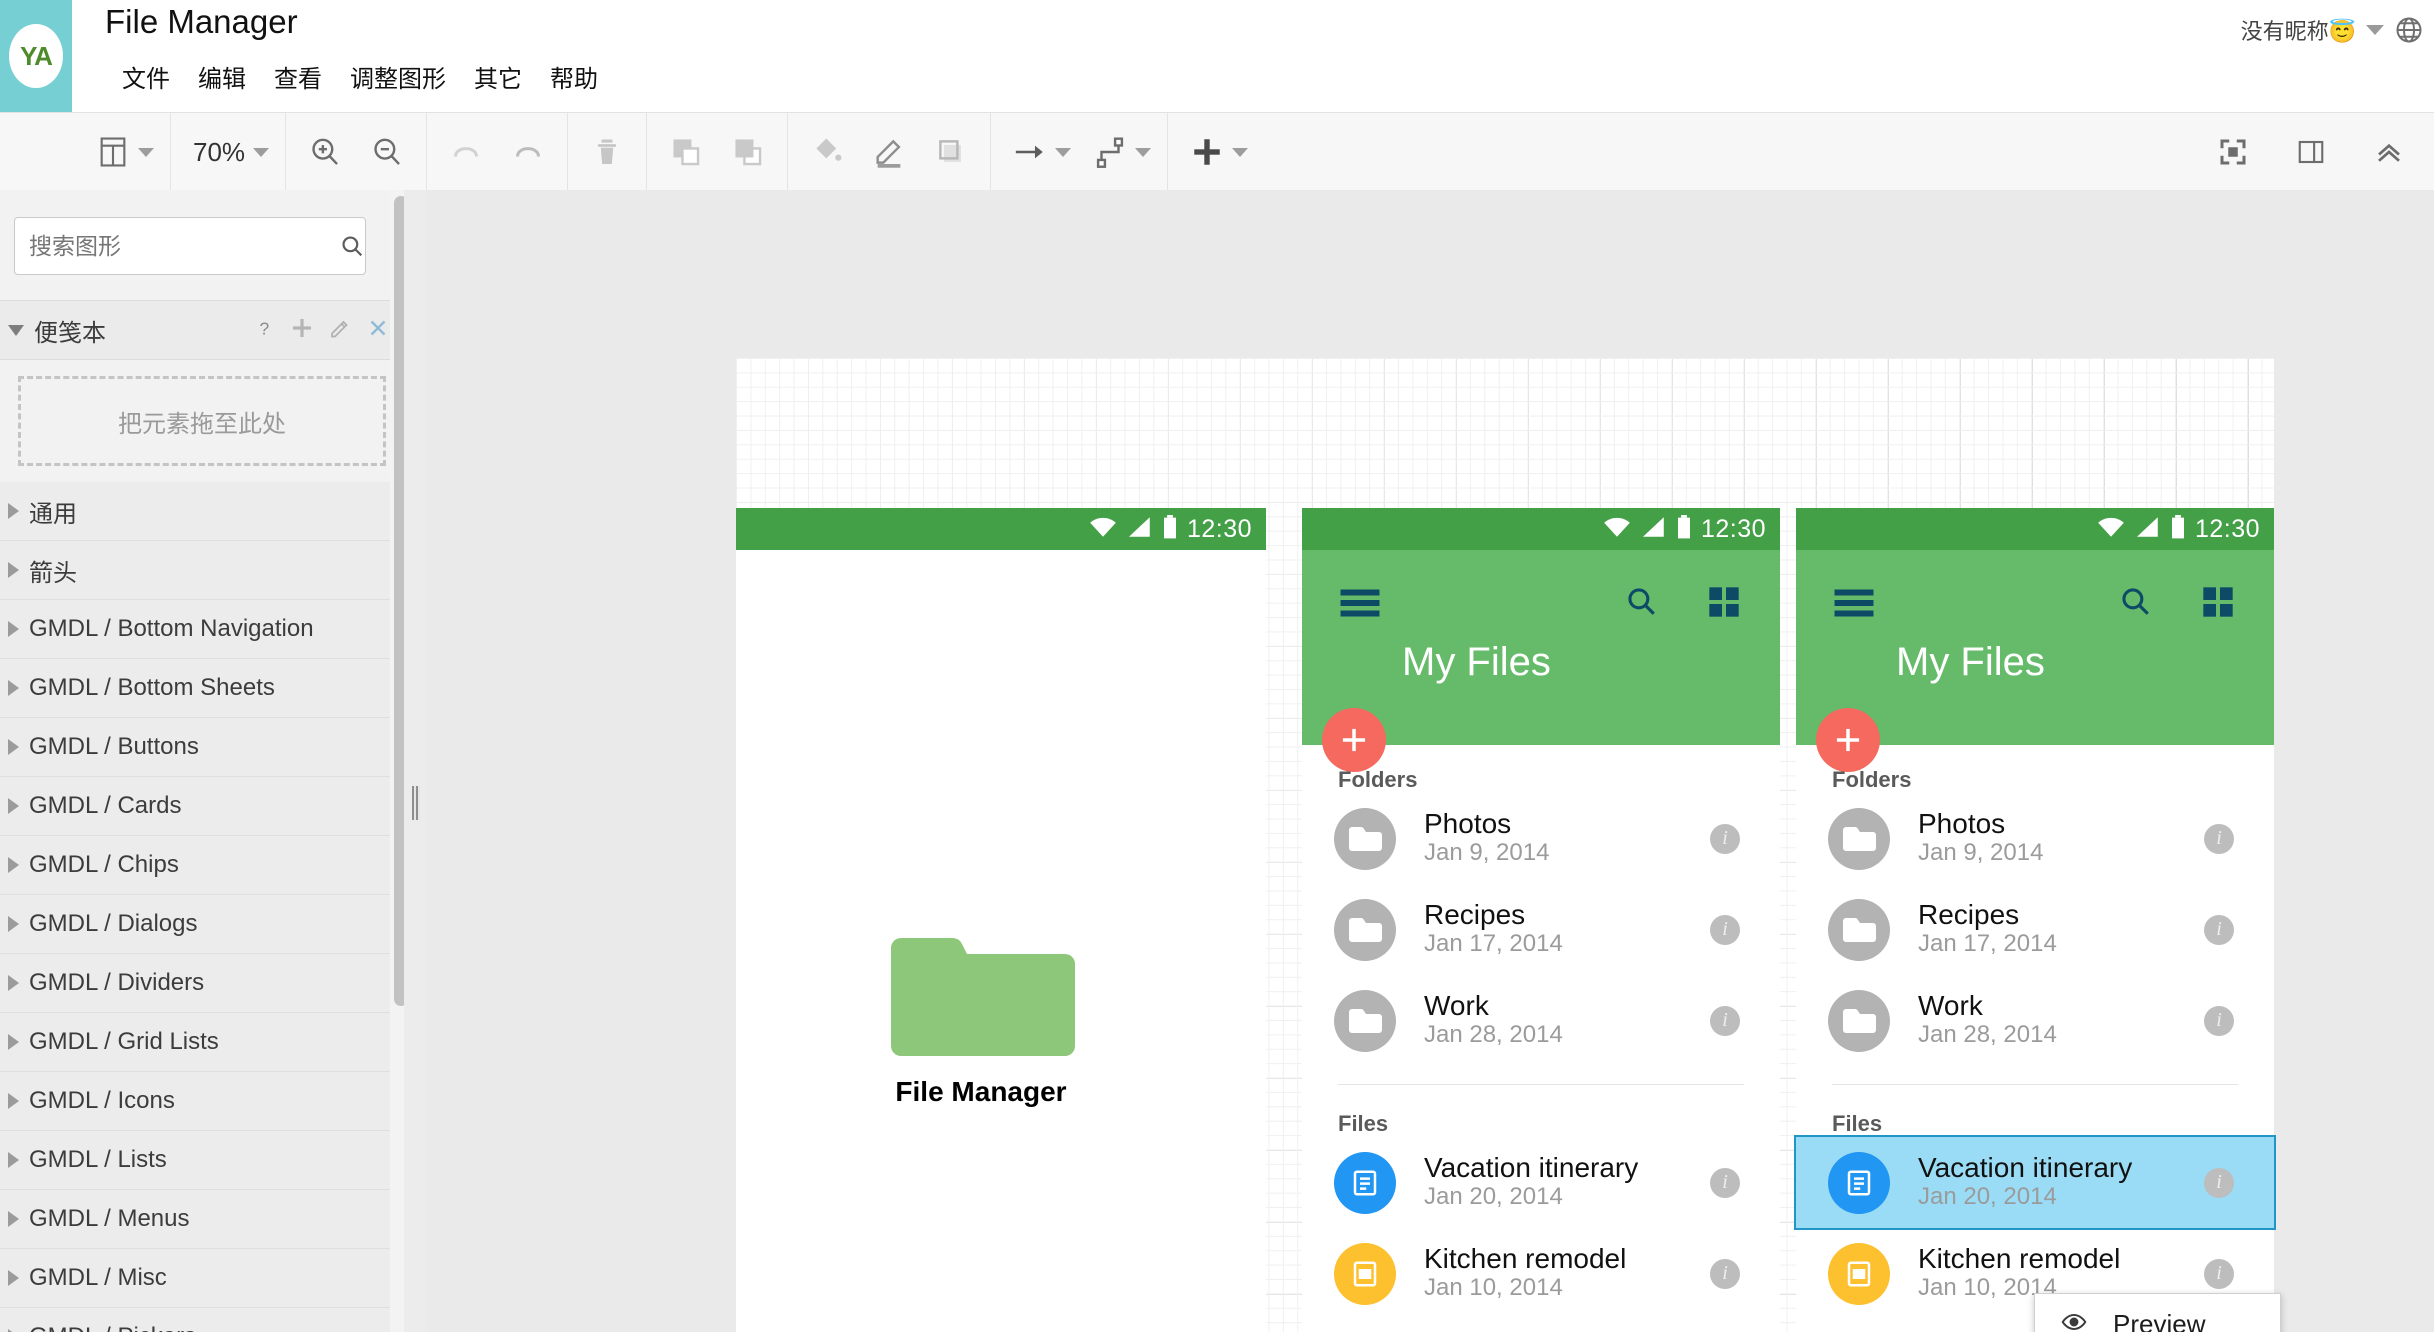 This screenshot has width=2434, height=1332. Describe the element at coordinates (2409, 30) in the screenshot. I see `globe-icon` at that location.